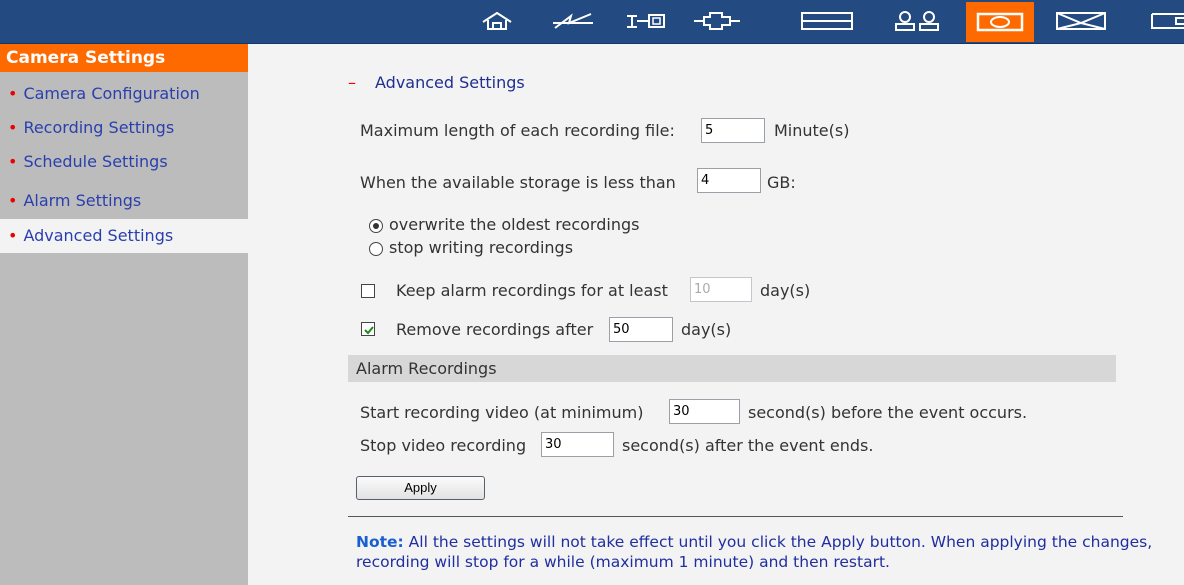  I want to click on sidebar-item-alarm-settings: • Alarm Settings, so click(124, 201).